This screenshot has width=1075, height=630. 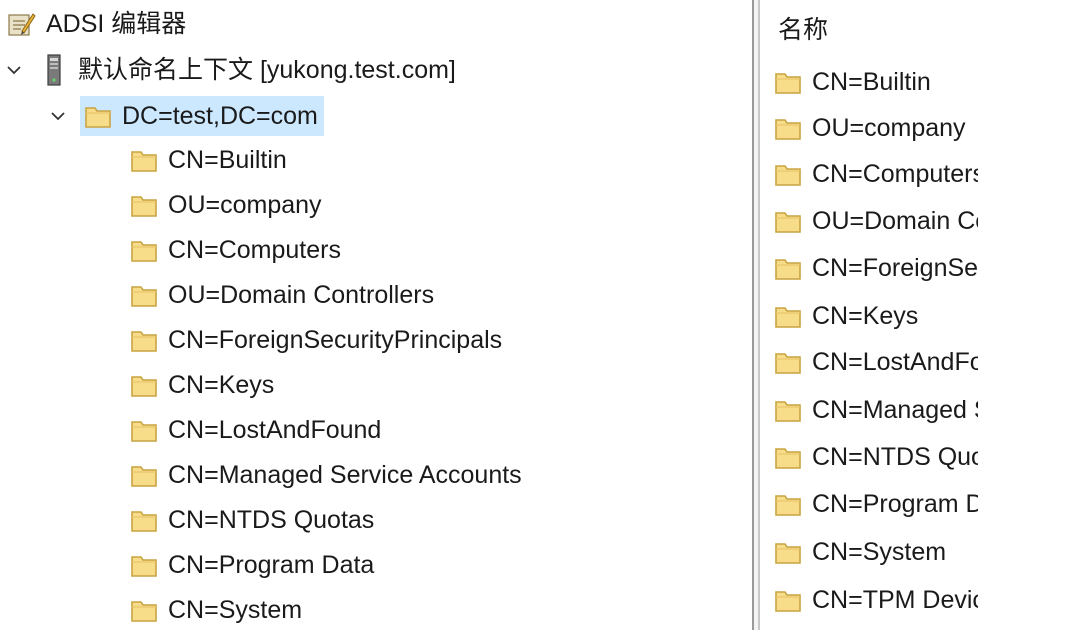 I want to click on list-item: CN=Builtin, so click(x=852, y=82).